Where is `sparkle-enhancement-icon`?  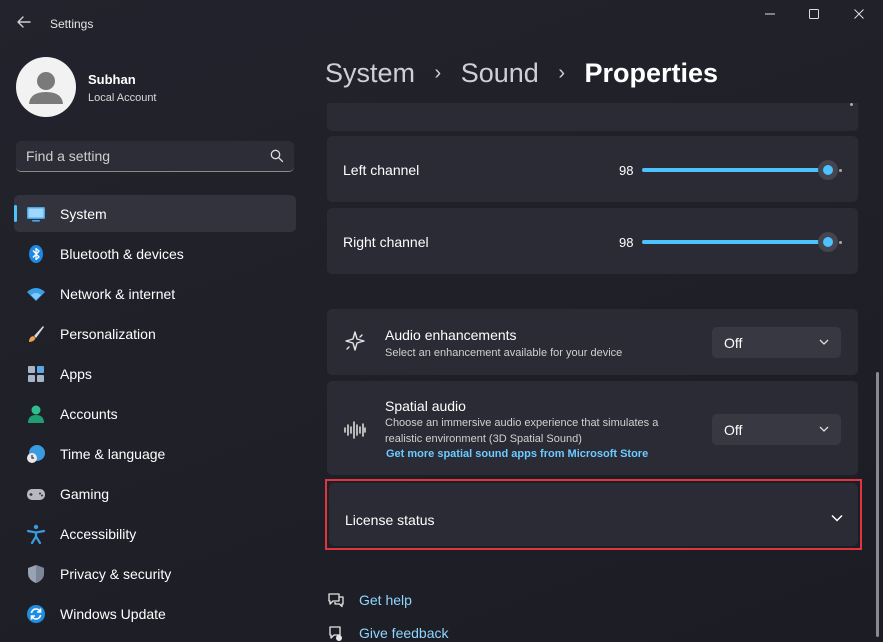 sparkle-enhancement-icon is located at coordinates (355, 341).